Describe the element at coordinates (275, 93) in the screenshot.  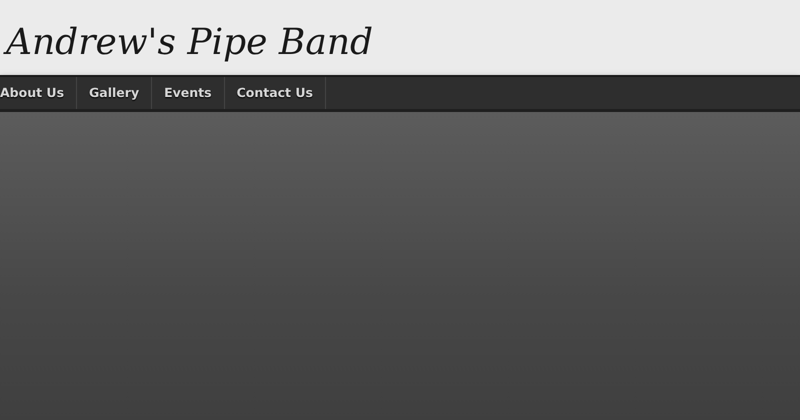
I see `nav-link: Contact Us` at that location.